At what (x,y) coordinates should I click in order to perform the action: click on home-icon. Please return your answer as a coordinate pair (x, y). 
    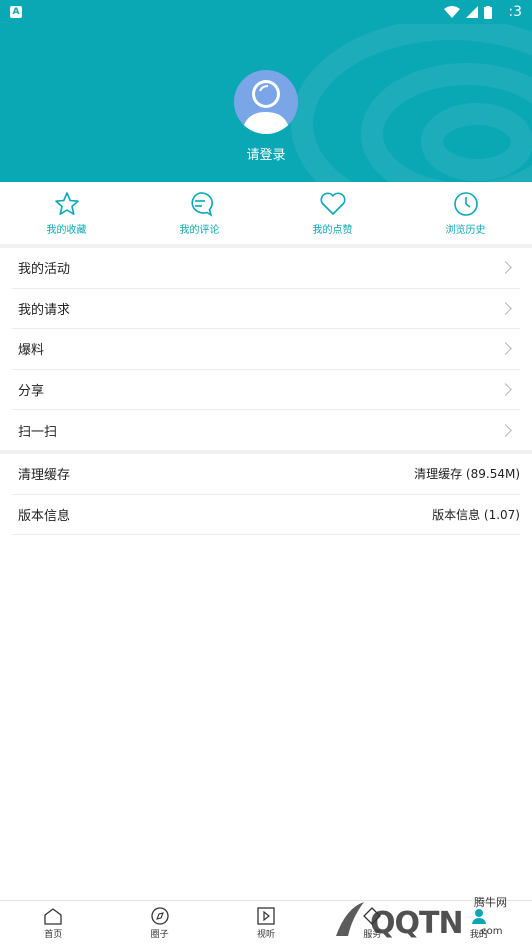
    Looking at the image, I should click on (53, 916).